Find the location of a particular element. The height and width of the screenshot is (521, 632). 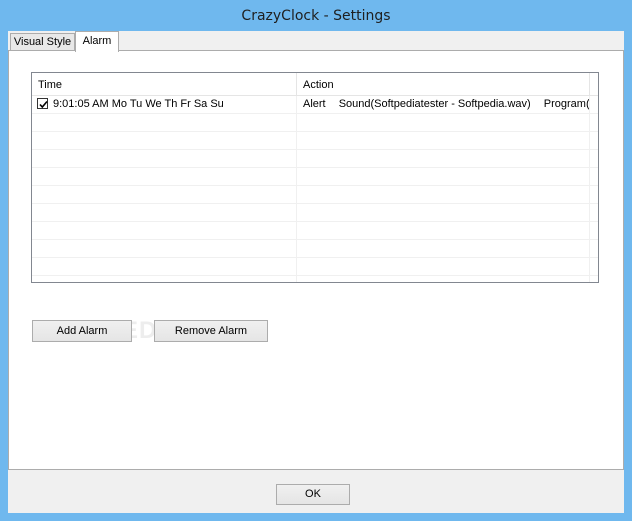

column-header-action: Action is located at coordinates (443, 84).